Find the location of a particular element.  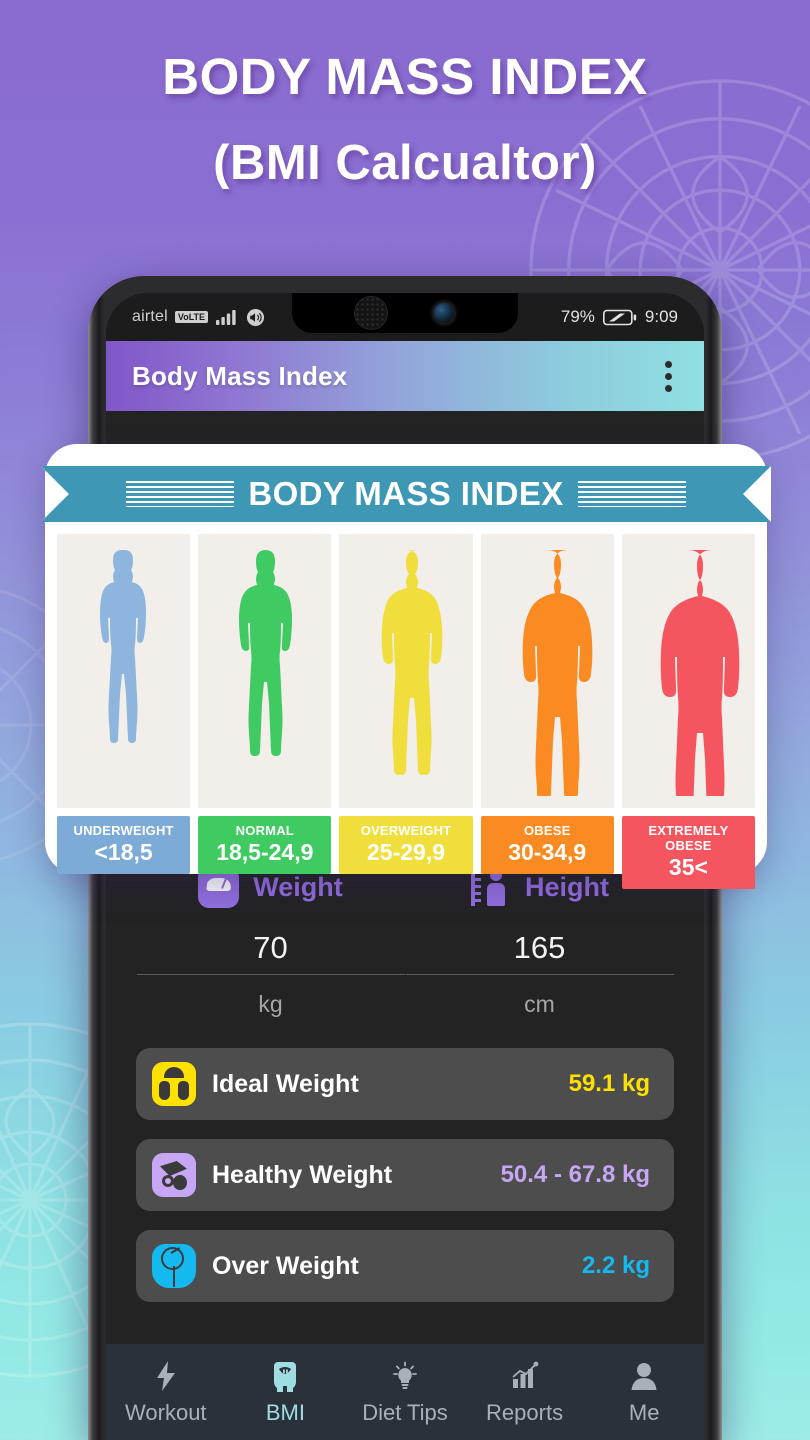

call-volume-icon is located at coordinates (256, 317).